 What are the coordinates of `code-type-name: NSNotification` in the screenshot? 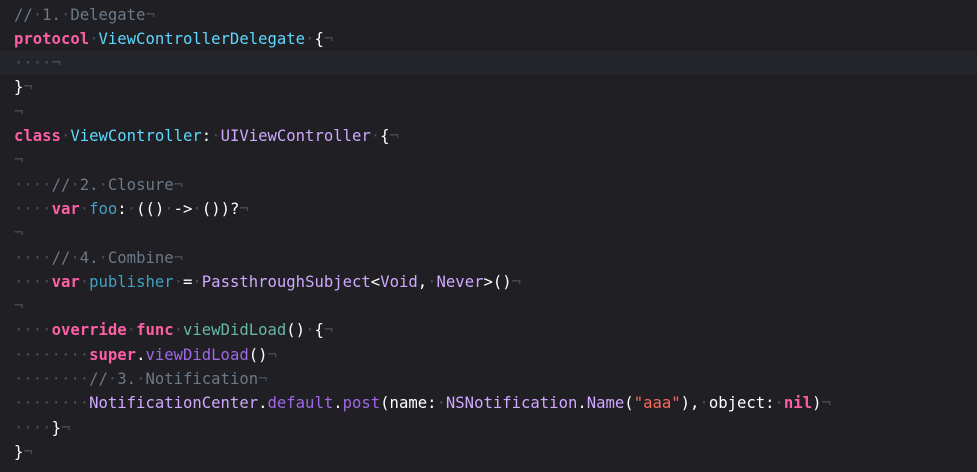 It's located at (511, 403).